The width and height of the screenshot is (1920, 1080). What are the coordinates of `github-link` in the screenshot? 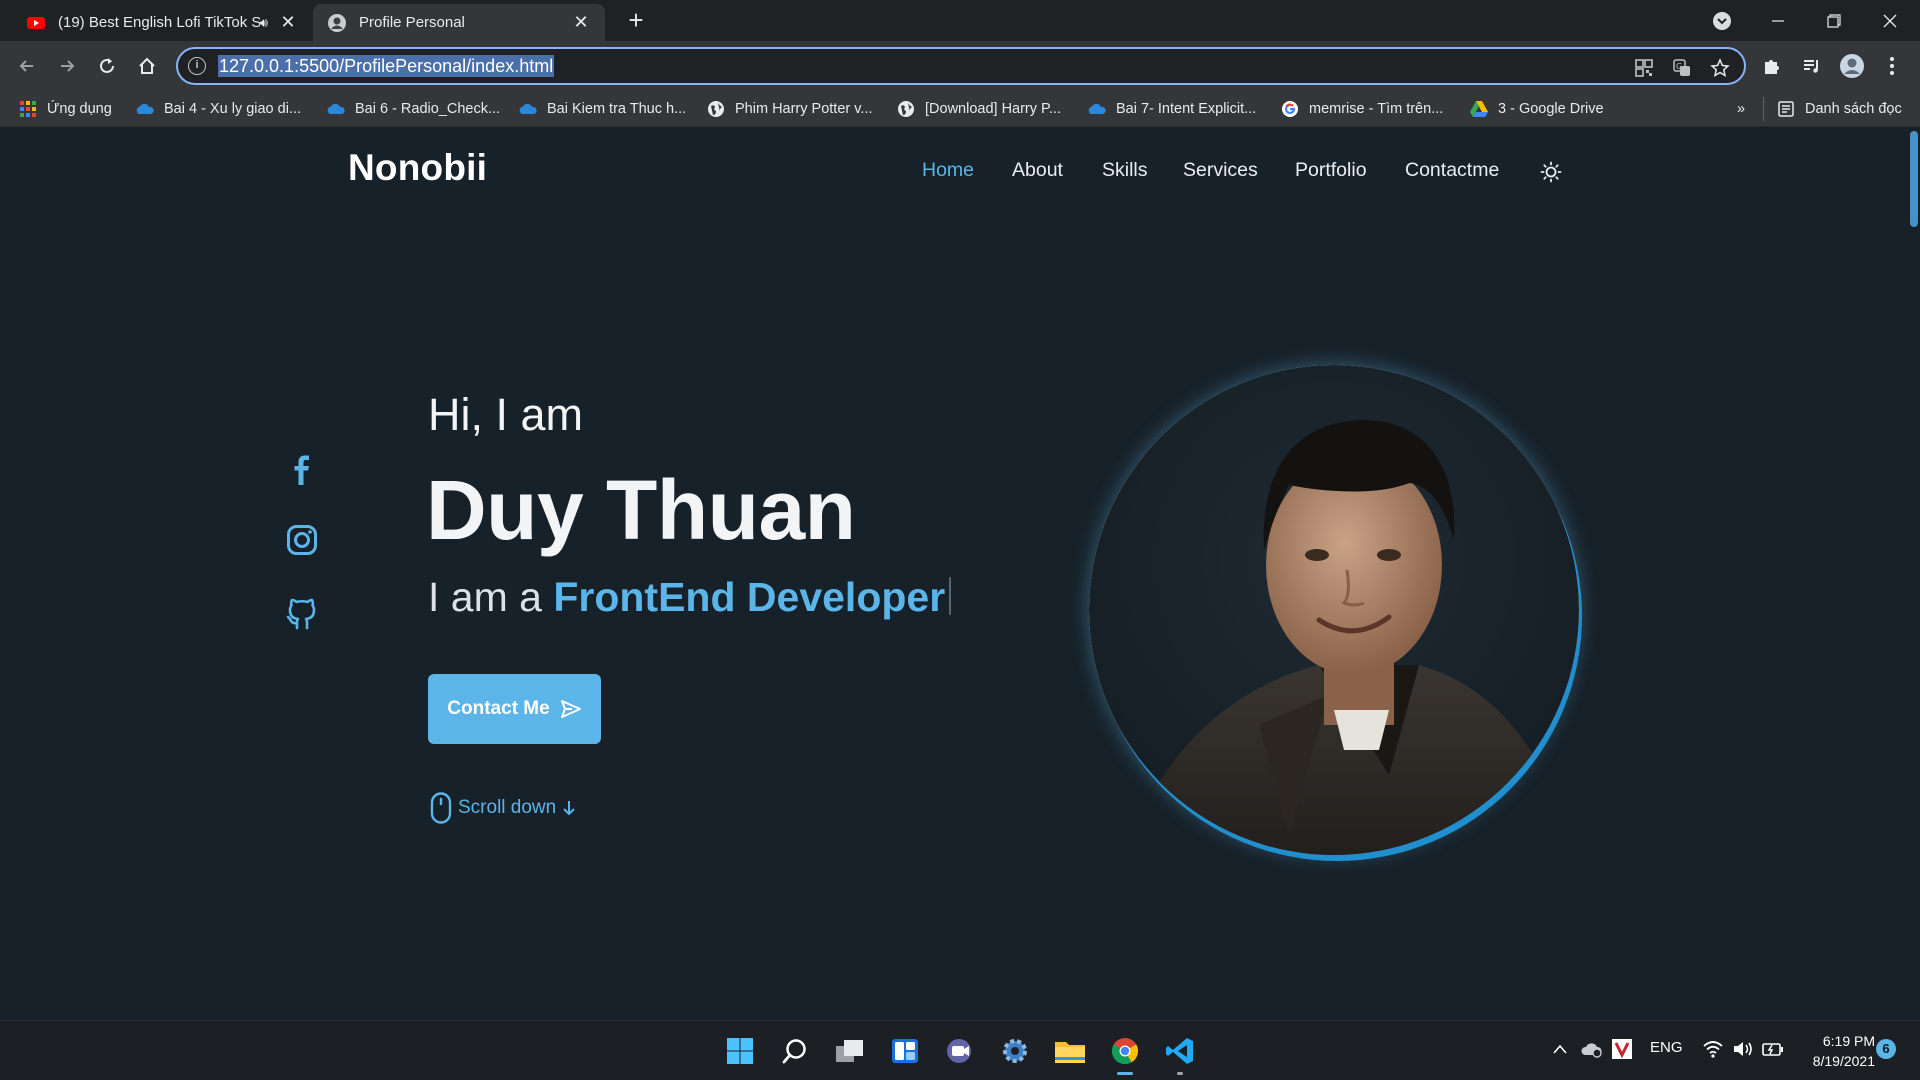 It's located at (302, 613).